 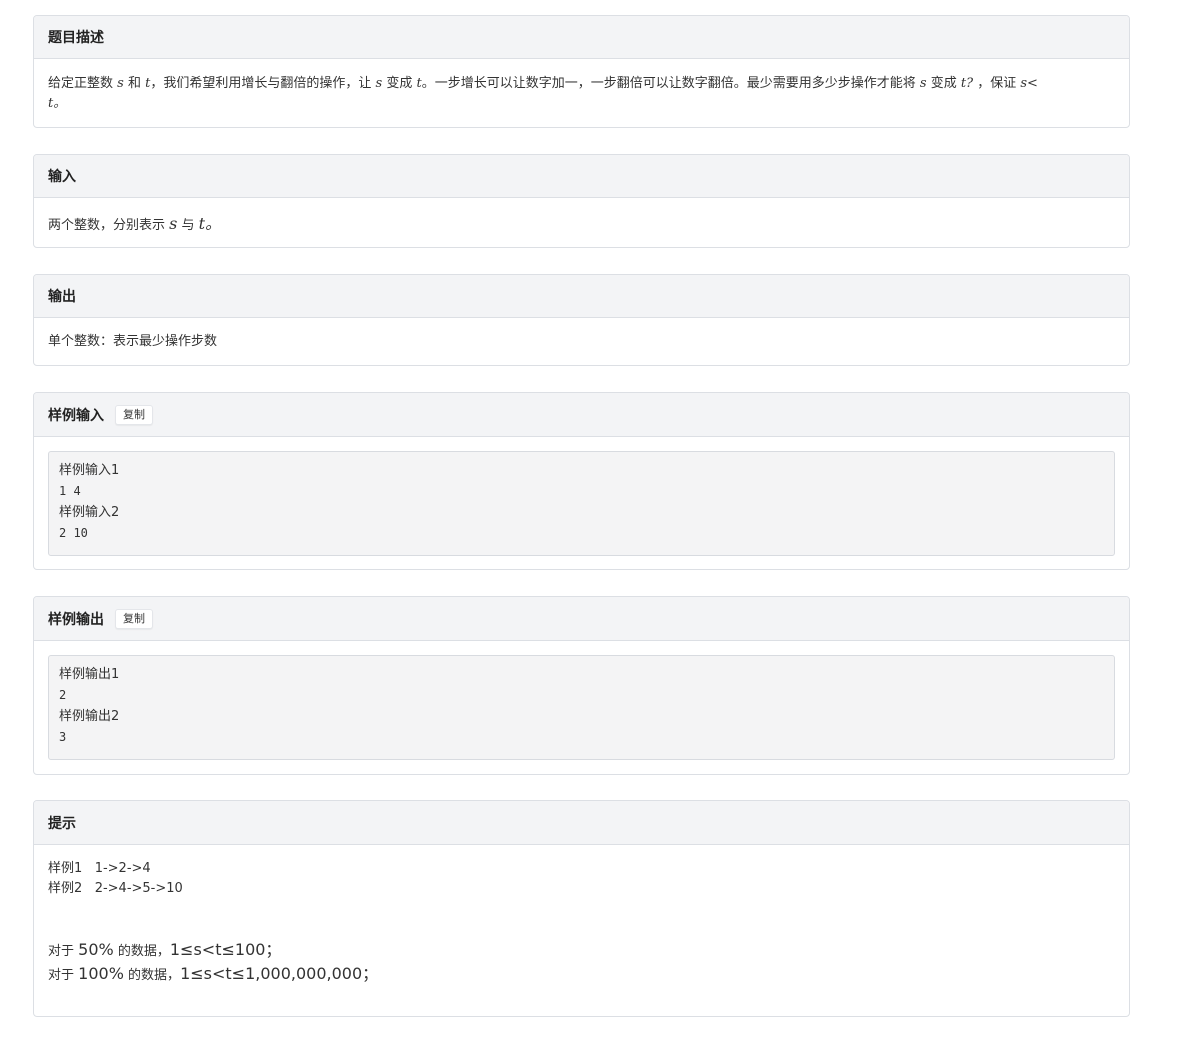 I want to click on hint-header: 提示, so click(x=581, y=823).